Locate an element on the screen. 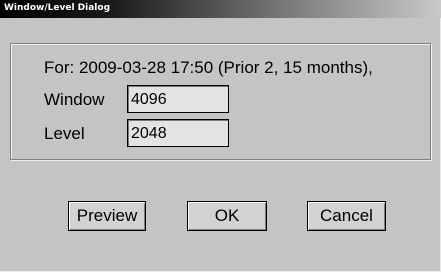 The image size is (441, 272). level-label: Level is located at coordinates (64, 133).